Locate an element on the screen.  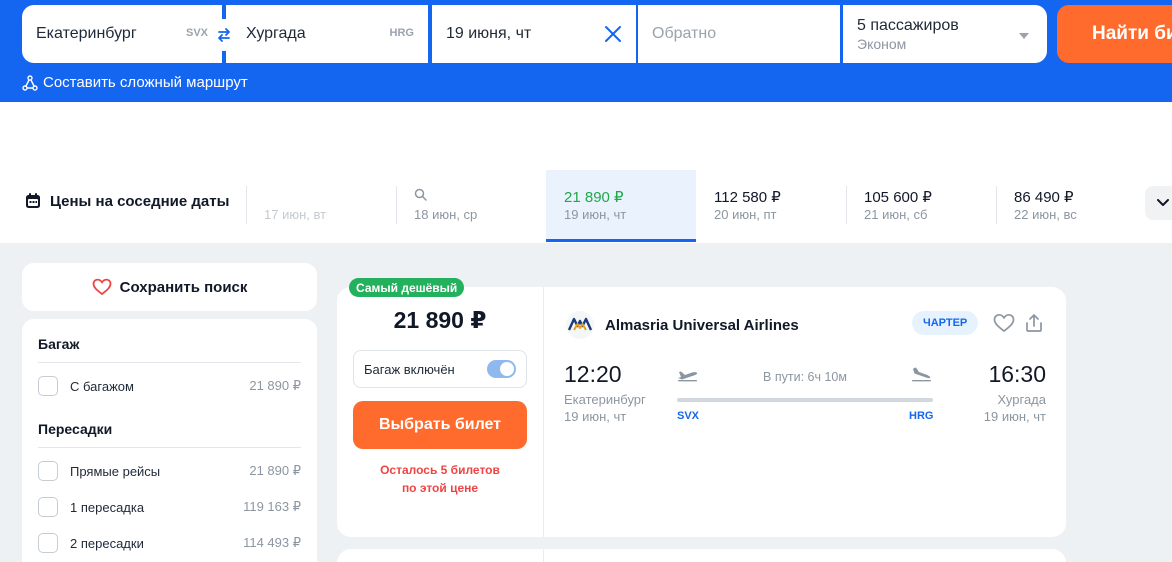
favorite-button is located at coordinates (1004, 325).